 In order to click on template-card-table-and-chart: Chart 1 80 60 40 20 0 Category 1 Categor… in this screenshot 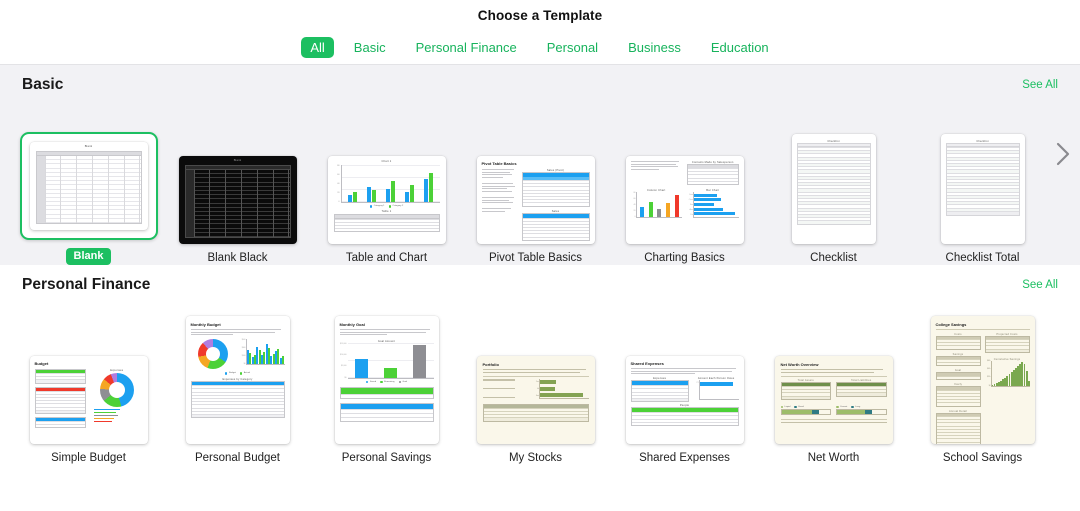, I will do `click(386, 186)`.